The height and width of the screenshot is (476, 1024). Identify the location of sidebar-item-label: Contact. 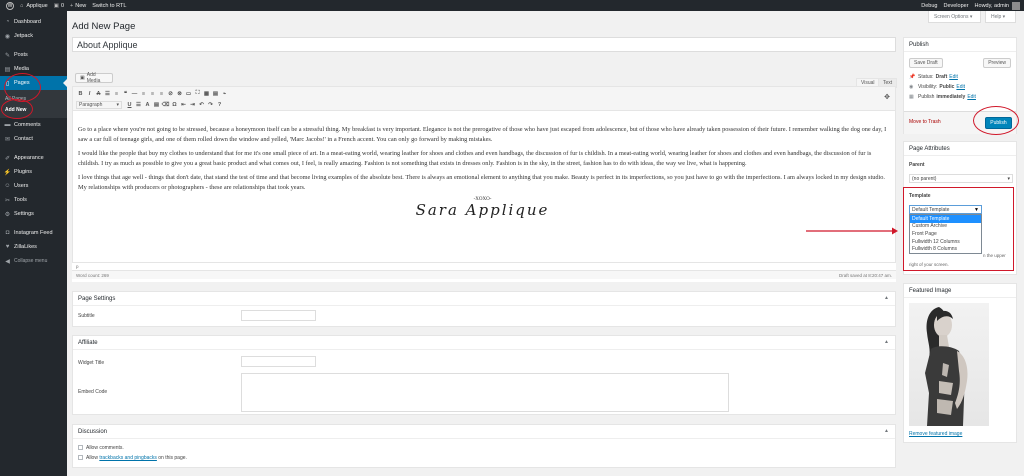
(23, 139).